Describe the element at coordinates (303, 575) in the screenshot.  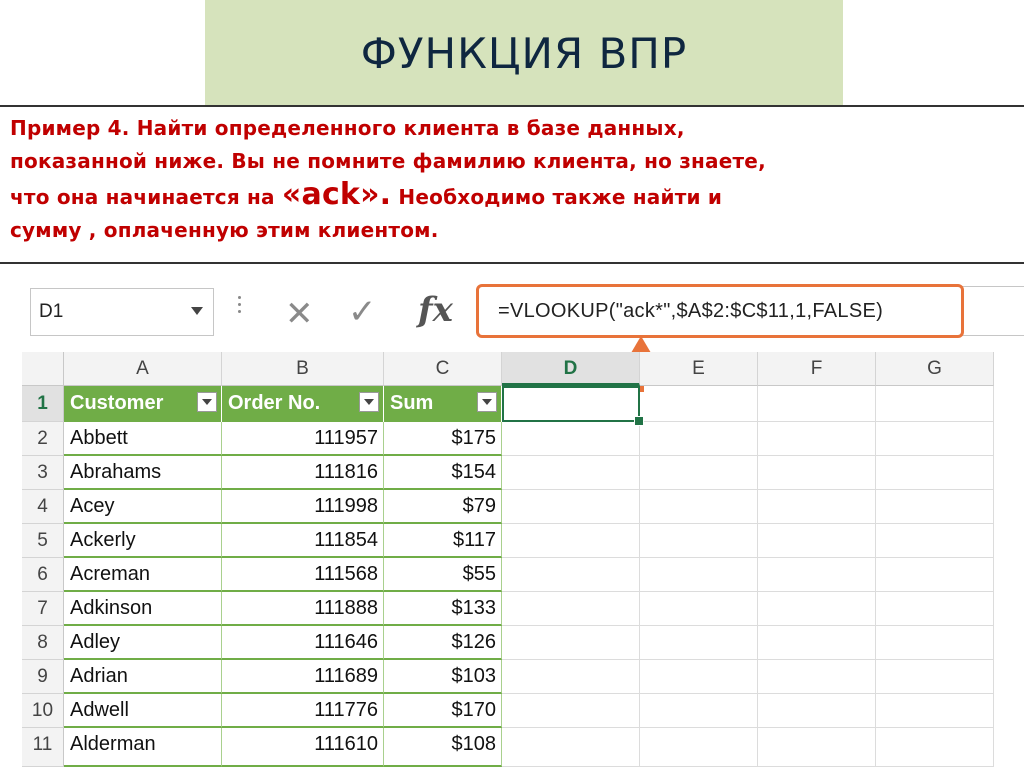
I see `table-cell: 111568` at that location.